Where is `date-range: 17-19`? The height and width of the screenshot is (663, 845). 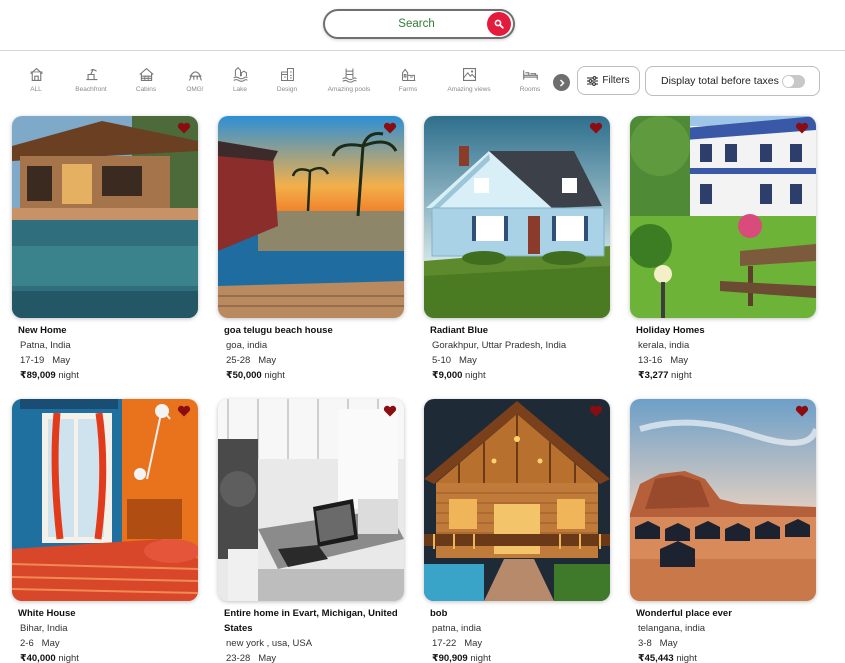 date-range: 17-19 is located at coordinates (32, 360).